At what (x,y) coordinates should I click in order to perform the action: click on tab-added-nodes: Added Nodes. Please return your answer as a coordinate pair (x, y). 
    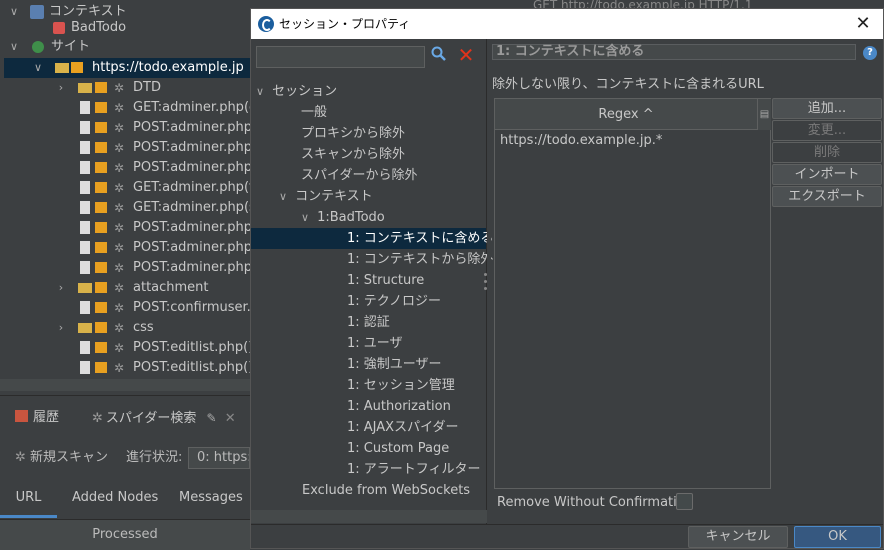
    Looking at the image, I should click on (115, 498).